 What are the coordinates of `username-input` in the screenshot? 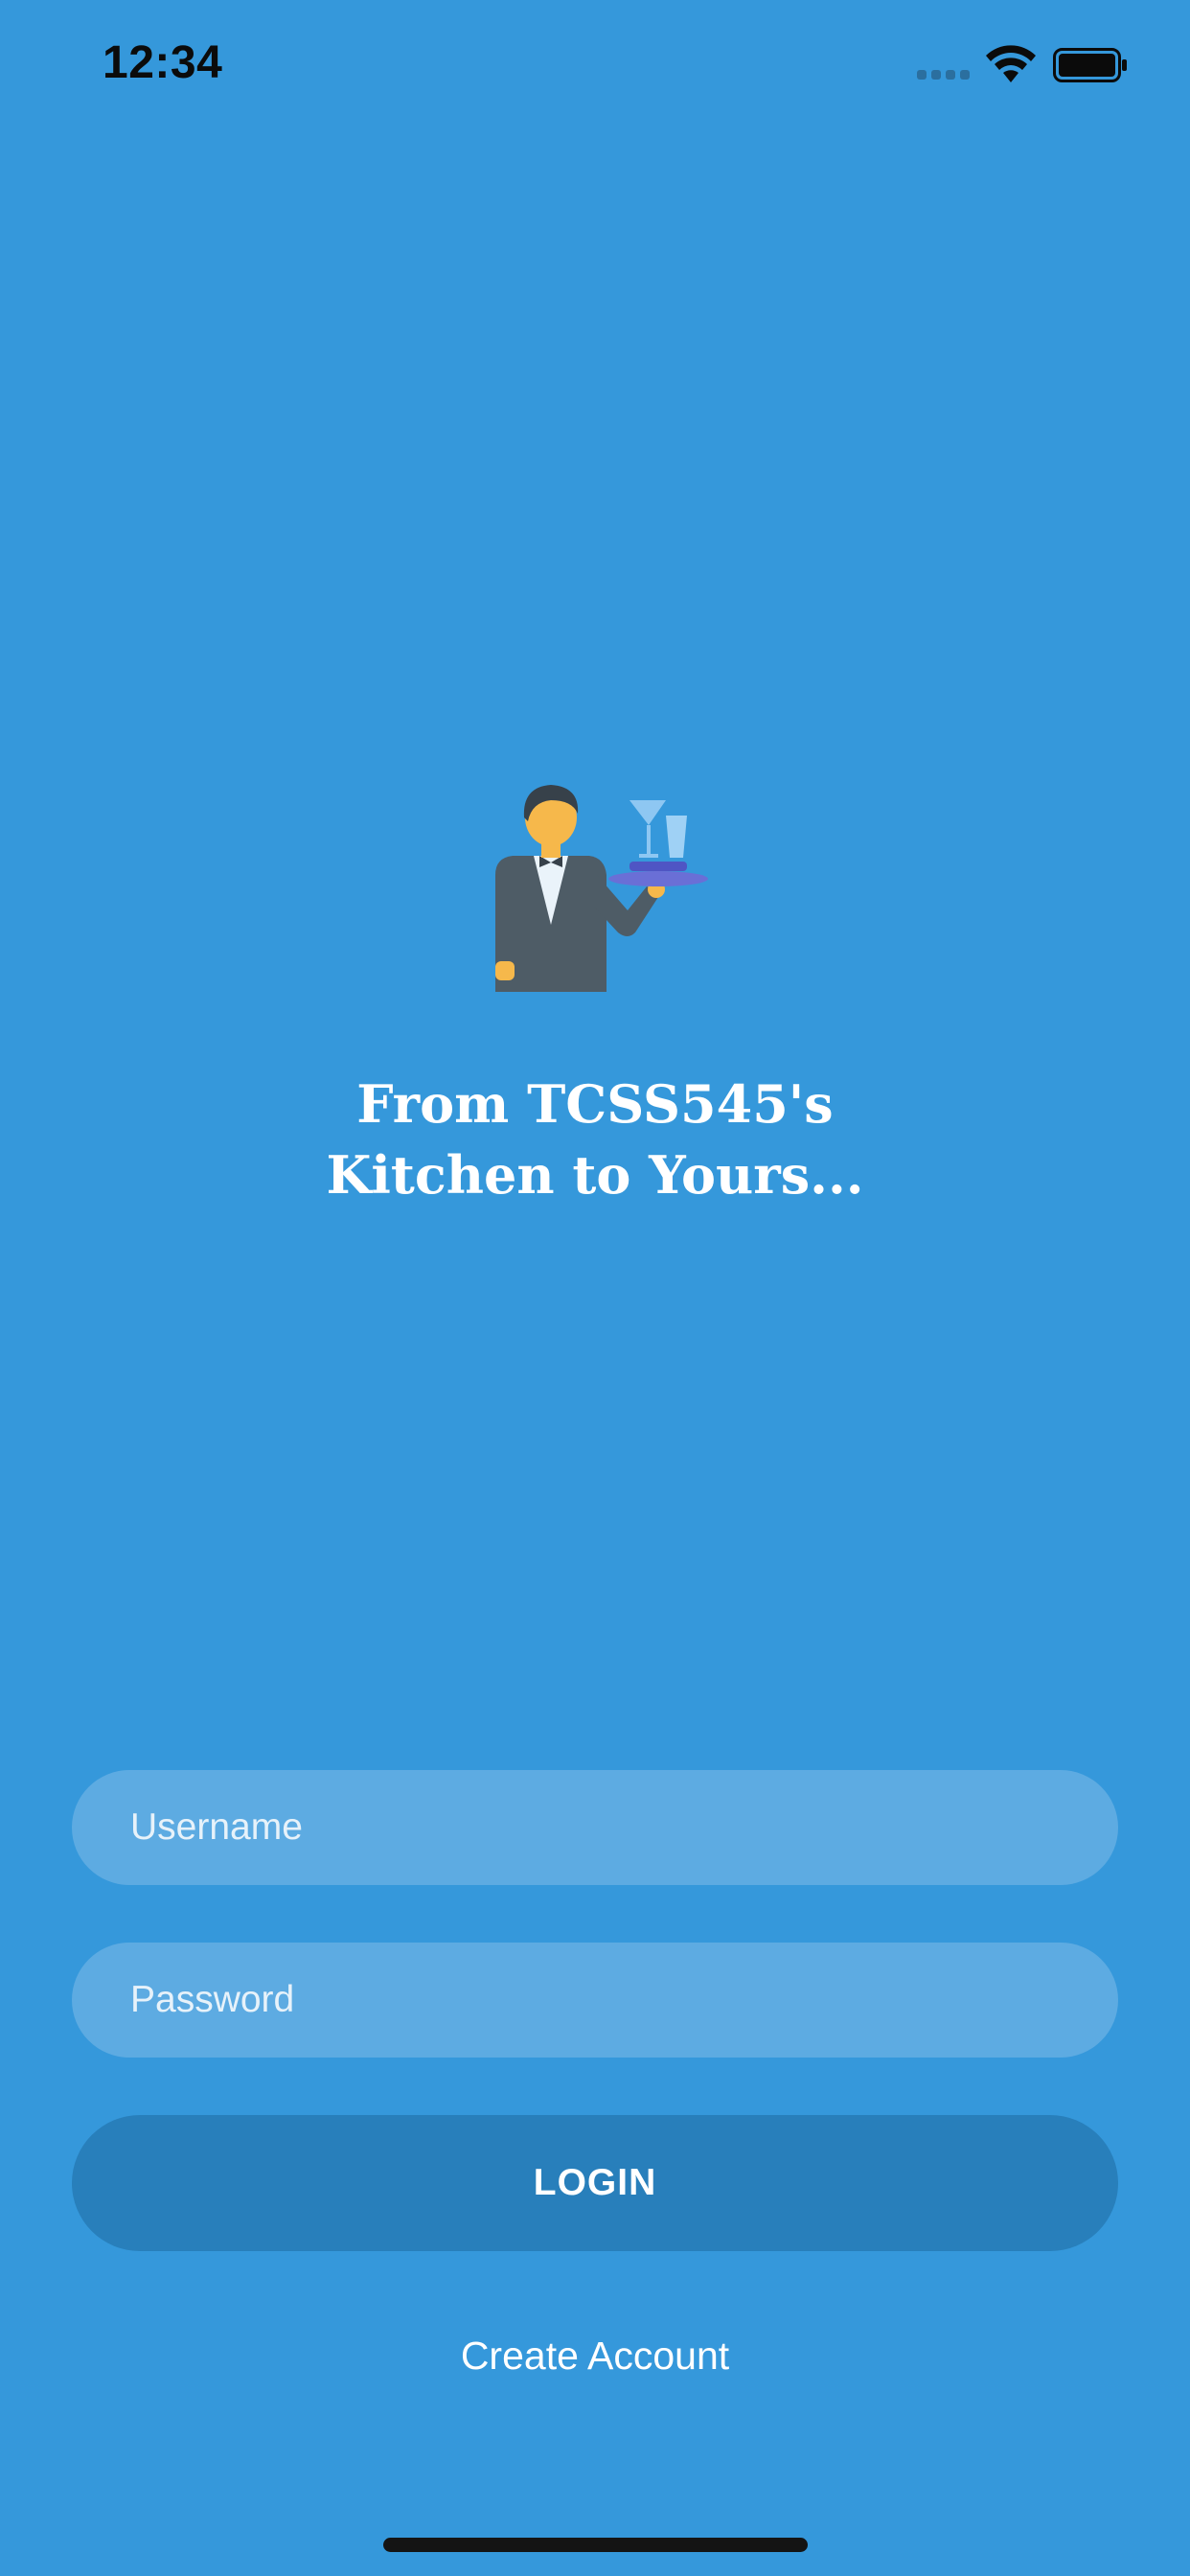 It's located at (595, 1828).